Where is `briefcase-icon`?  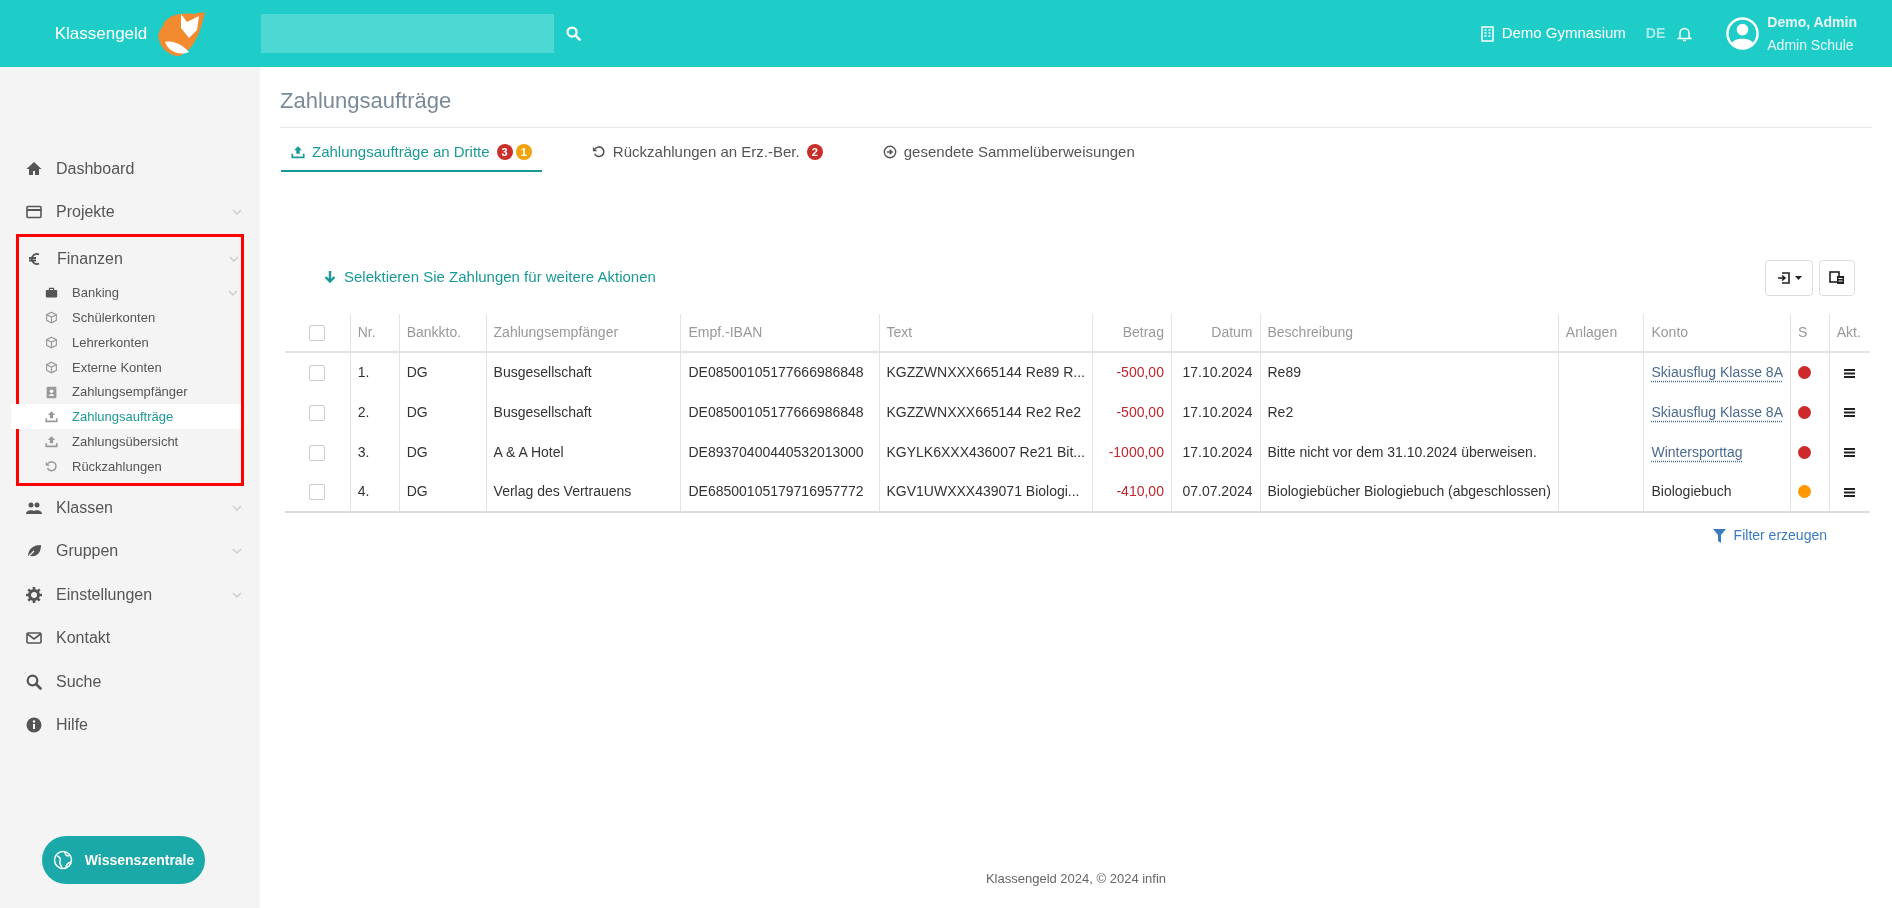 briefcase-icon is located at coordinates (51, 293).